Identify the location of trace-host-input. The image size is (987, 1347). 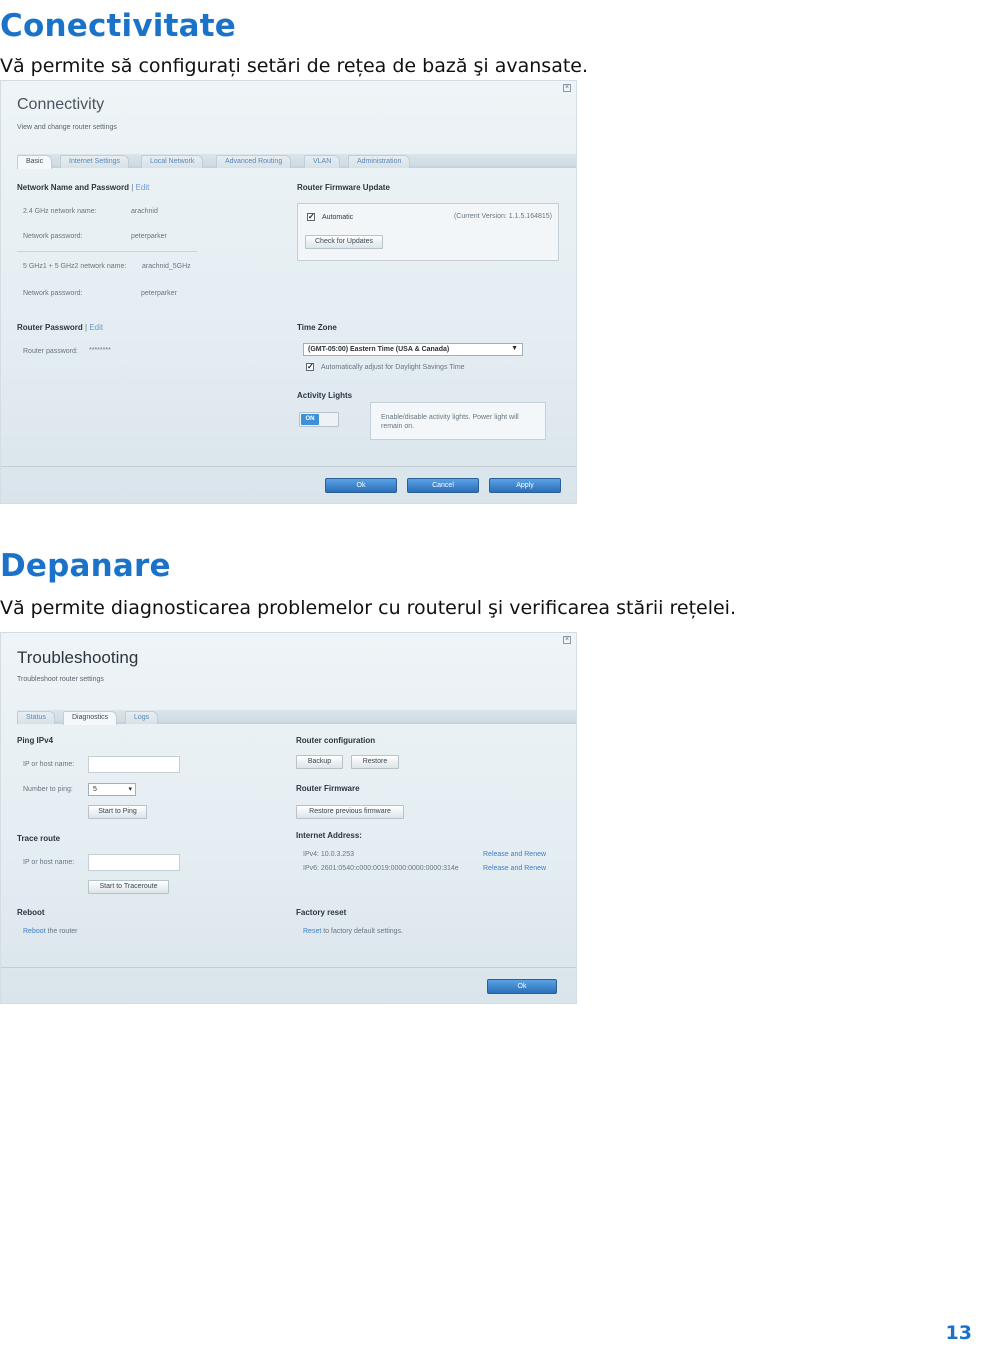
(134, 862).